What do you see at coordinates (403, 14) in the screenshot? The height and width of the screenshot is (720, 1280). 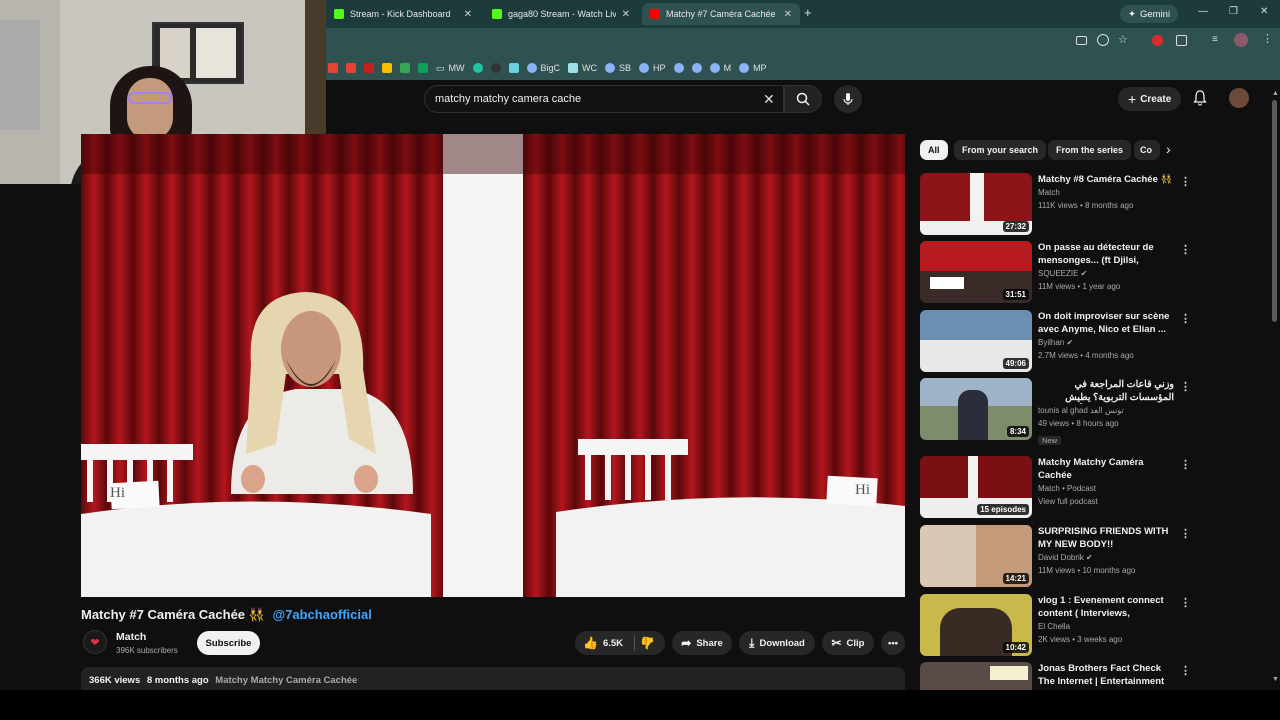 I see `tab-kick-dashboard: Stream - Kick Dashboard ✕` at bounding box center [403, 14].